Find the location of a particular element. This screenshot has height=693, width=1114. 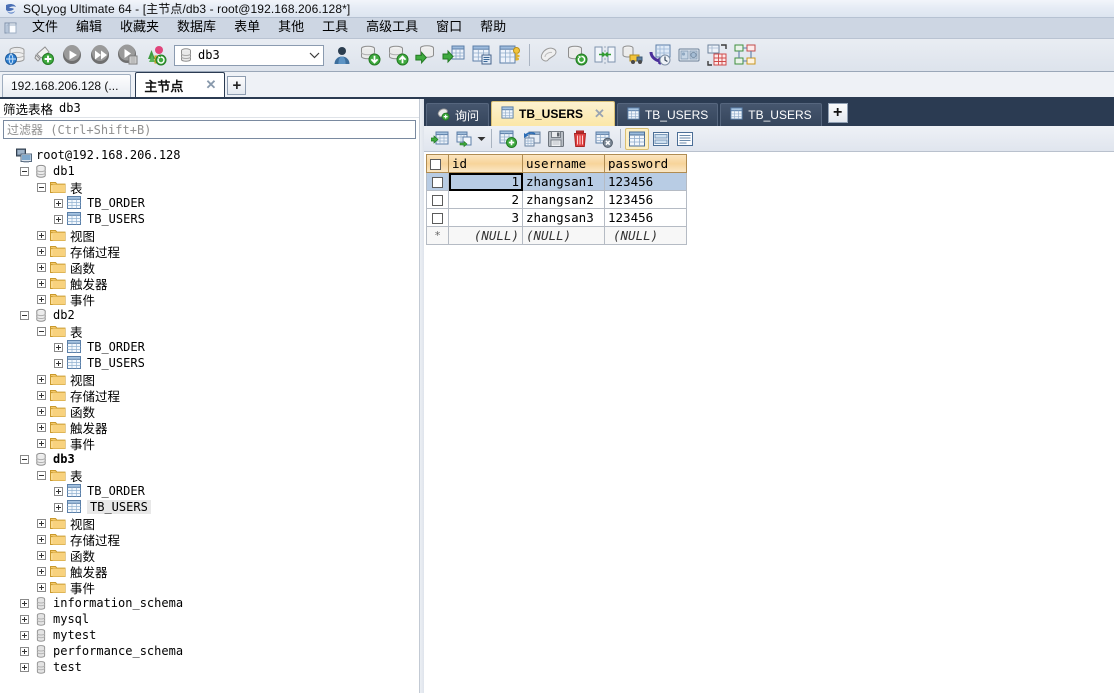

tree-item--: 表 is located at coordinates (209, 475).